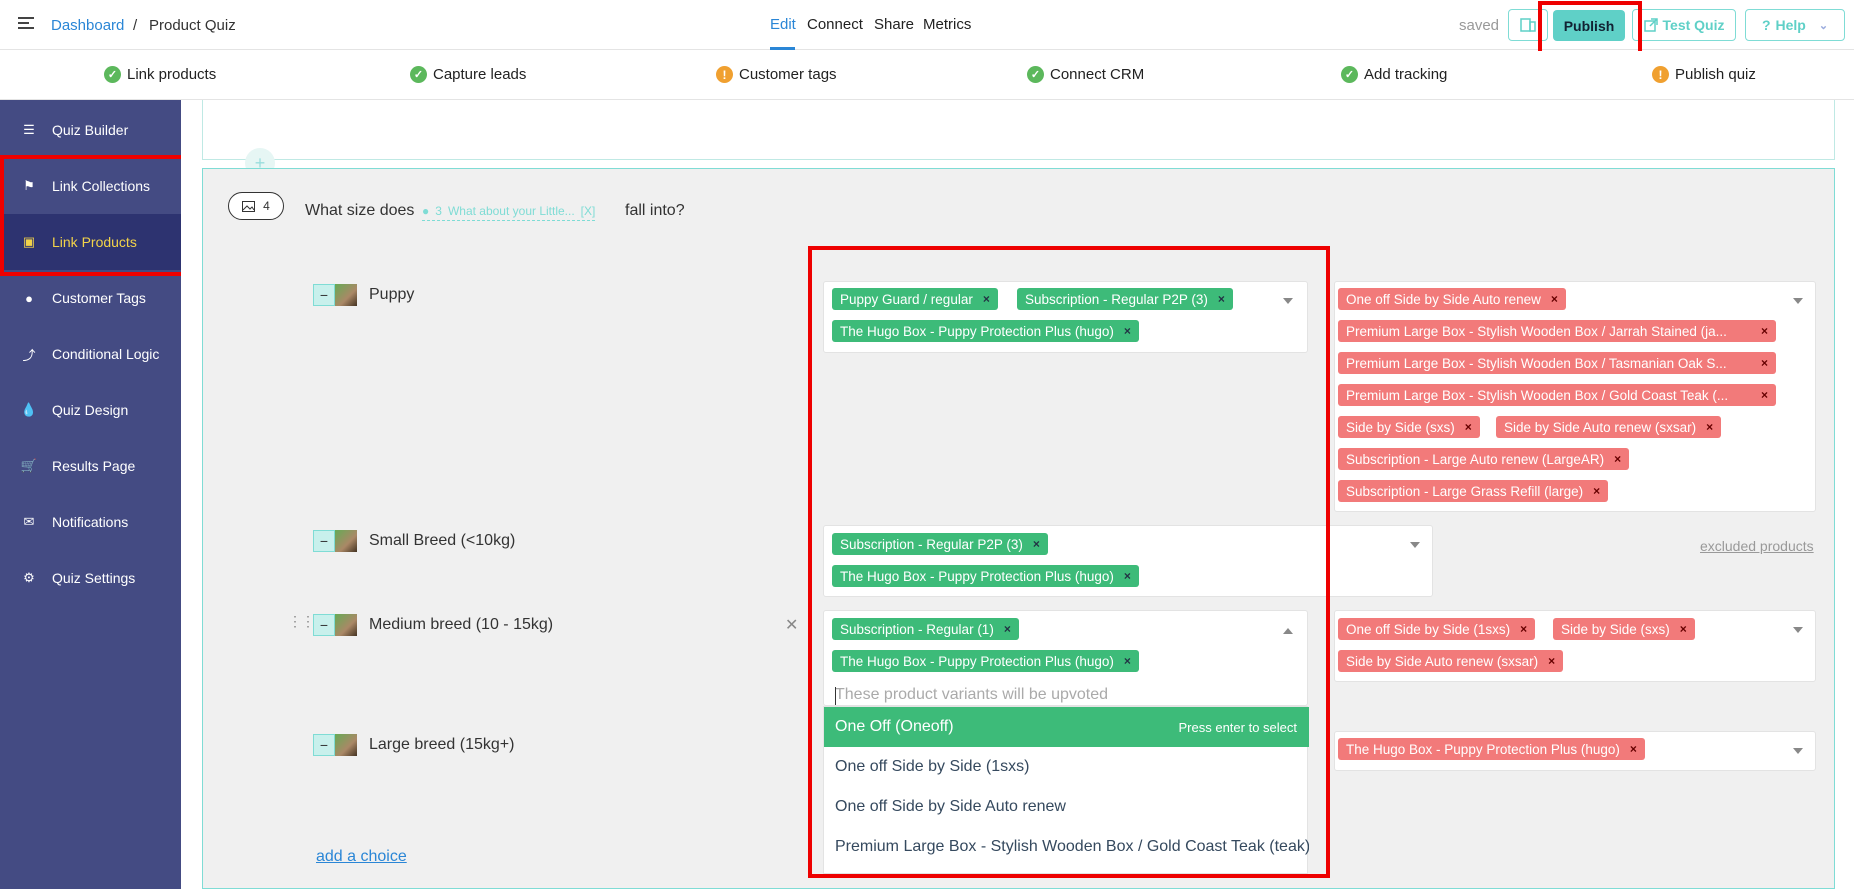 This screenshot has height=889, width=1854. What do you see at coordinates (1757, 546) in the screenshot?
I see `excluded-products-link: excluded products` at bounding box center [1757, 546].